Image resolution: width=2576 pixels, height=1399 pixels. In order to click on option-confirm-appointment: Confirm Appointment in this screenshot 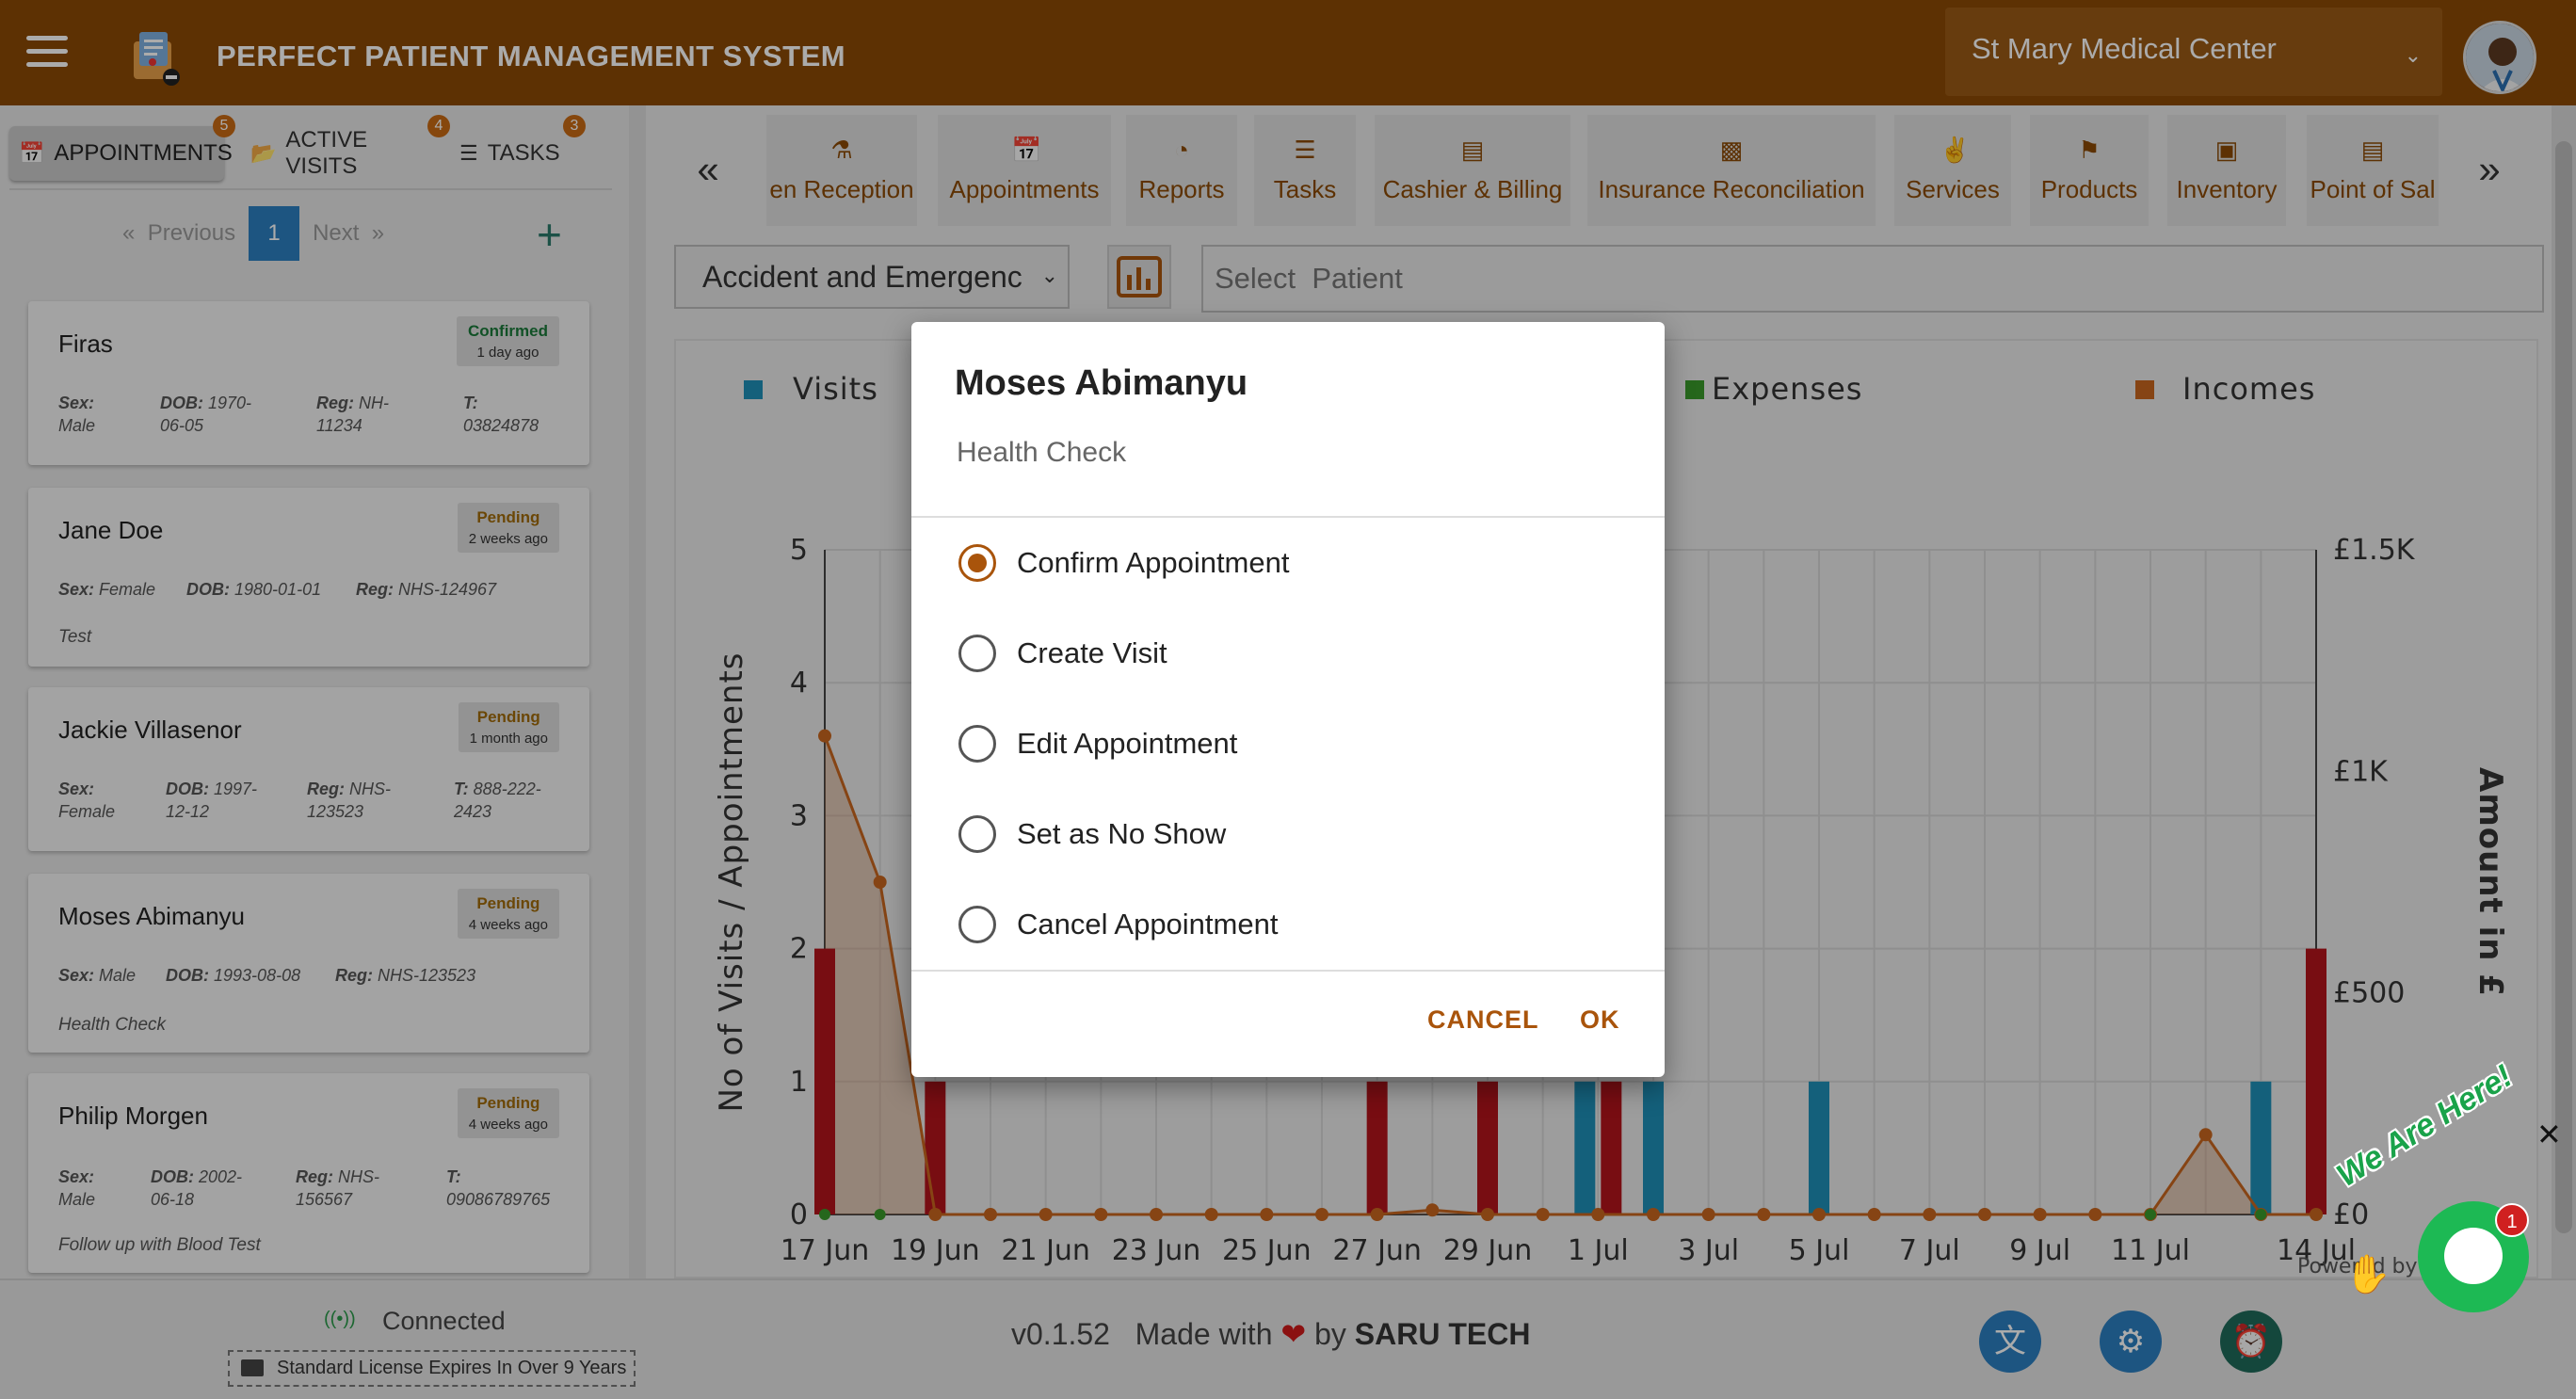, I will do `click(1288, 563)`.